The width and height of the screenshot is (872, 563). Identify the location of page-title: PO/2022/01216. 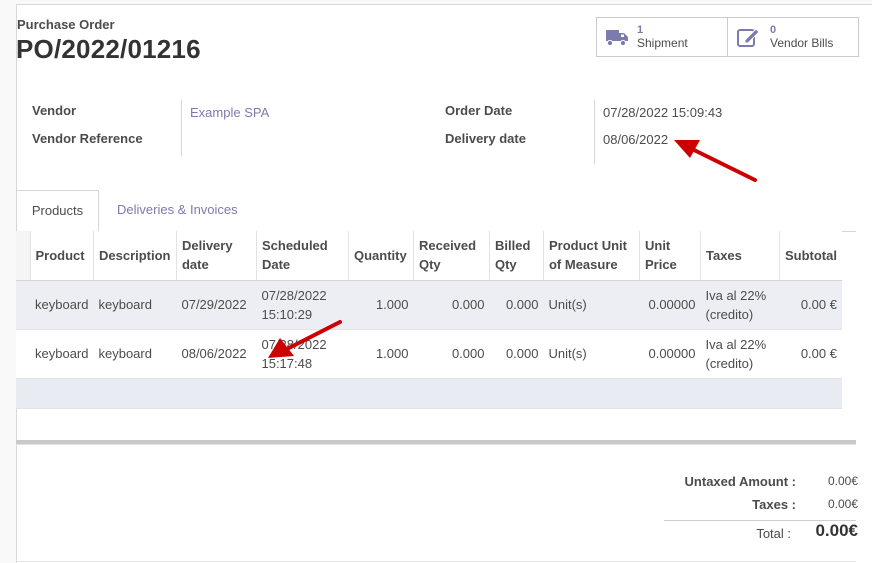
(108, 49).